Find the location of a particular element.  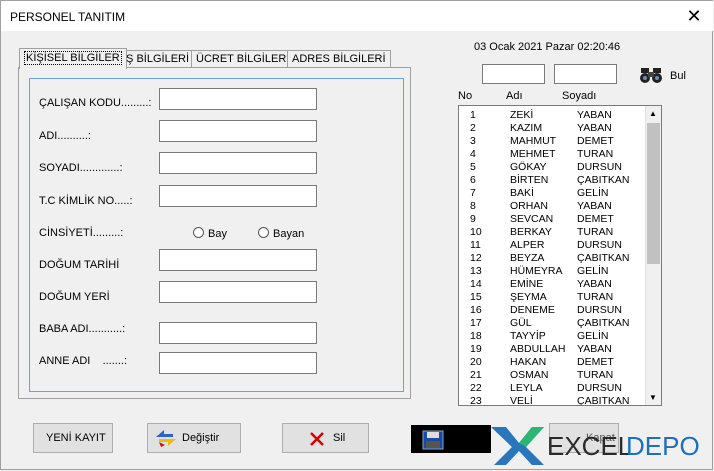

list-item: 10 BERKAY TURAN is located at coordinates (552, 232).